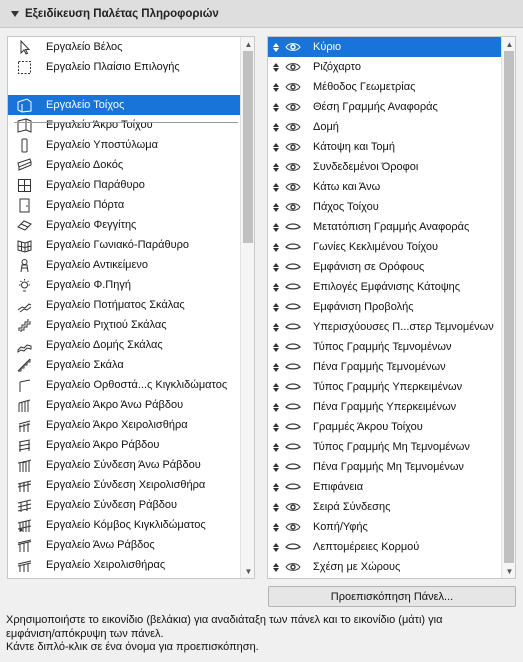 This screenshot has width=523, height=662. Describe the element at coordinates (124, 465) in the screenshot. I see `tool-list-item: Εργαλείο Σύνδεση Άνω Ράβδου` at that location.